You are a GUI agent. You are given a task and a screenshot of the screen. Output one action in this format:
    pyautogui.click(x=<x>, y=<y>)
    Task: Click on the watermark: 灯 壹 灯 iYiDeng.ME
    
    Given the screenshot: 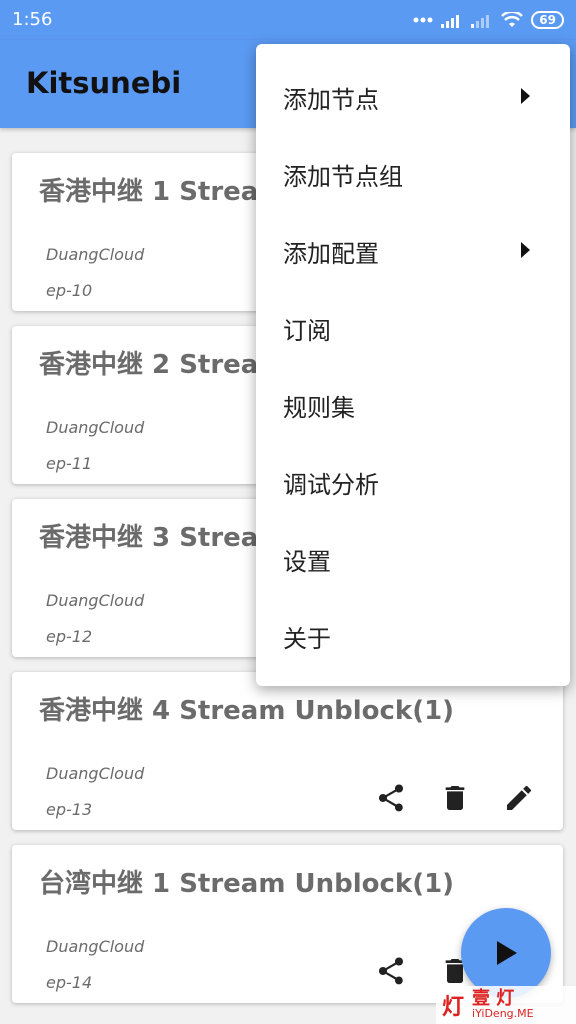 What is the action you would take?
    pyautogui.click(x=506, y=1005)
    